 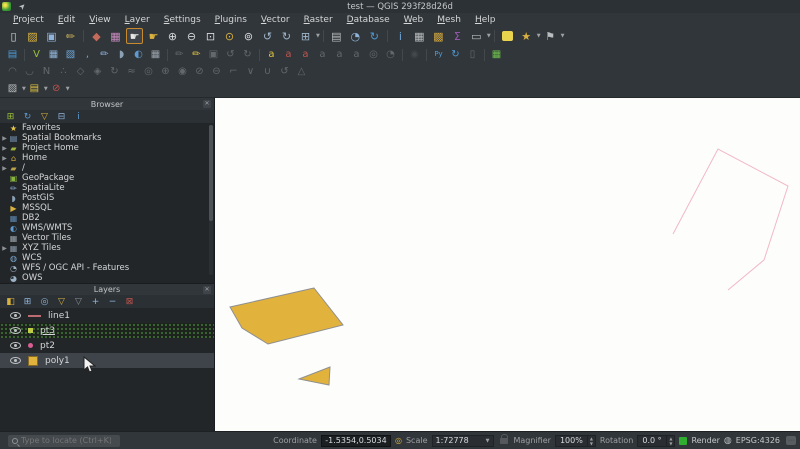 What do you see at coordinates (121, 55) in the screenshot?
I see `add-postgis-layer-button: ◗` at bounding box center [121, 55].